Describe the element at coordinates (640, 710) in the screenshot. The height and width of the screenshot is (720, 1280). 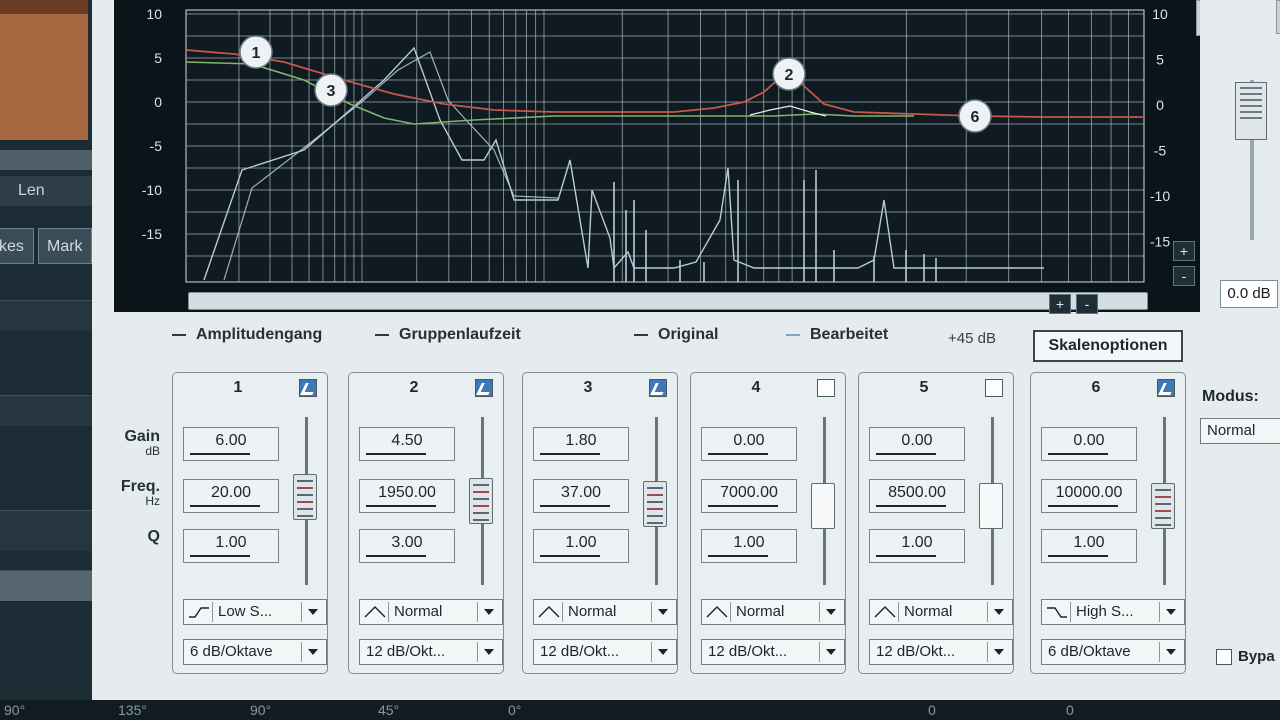
I see `bottom-ruler: 90° 135° 90° 45° 0° 0 0` at that location.